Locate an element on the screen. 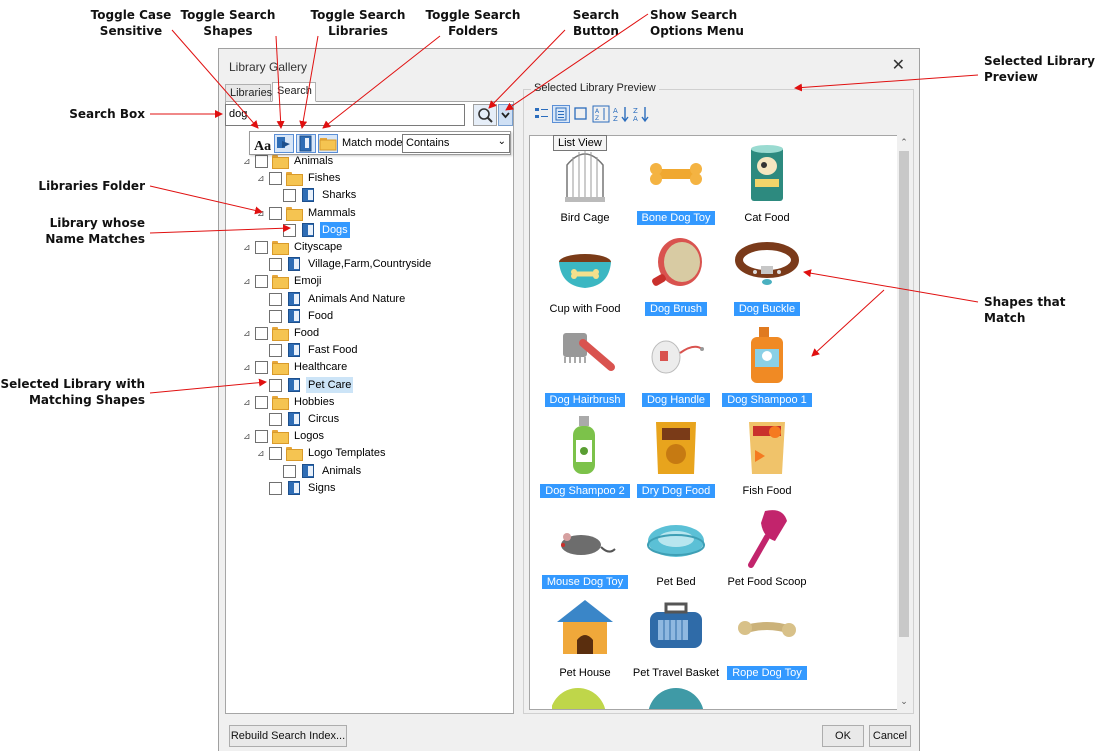 The width and height of the screenshot is (1105, 751). tree-item-label: Logos is located at coordinates (309, 436).